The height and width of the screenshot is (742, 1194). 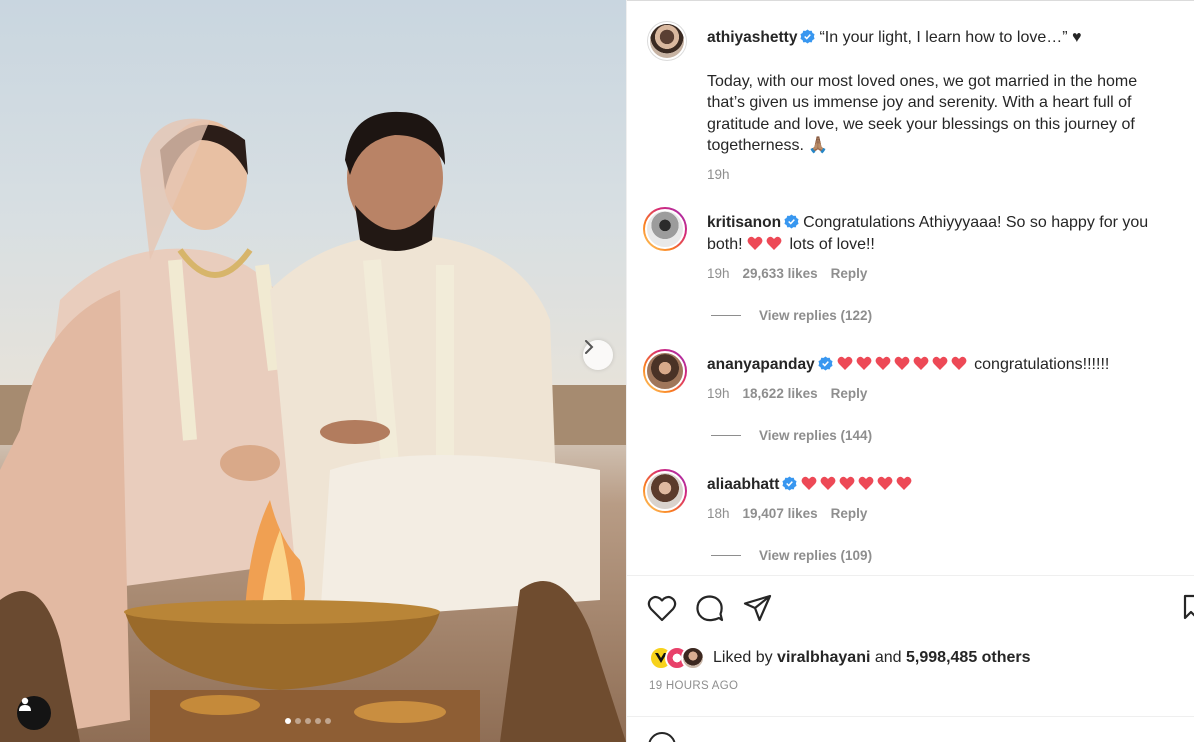 I want to click on emoji-icon, so click(x=662, y=736).